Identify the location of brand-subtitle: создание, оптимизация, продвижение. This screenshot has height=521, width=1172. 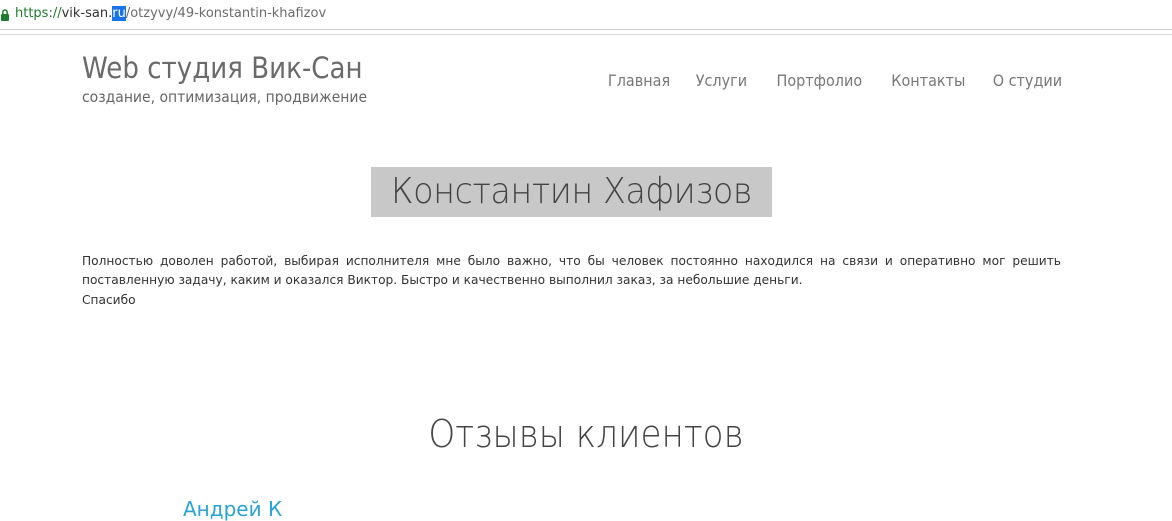
(225, 97).